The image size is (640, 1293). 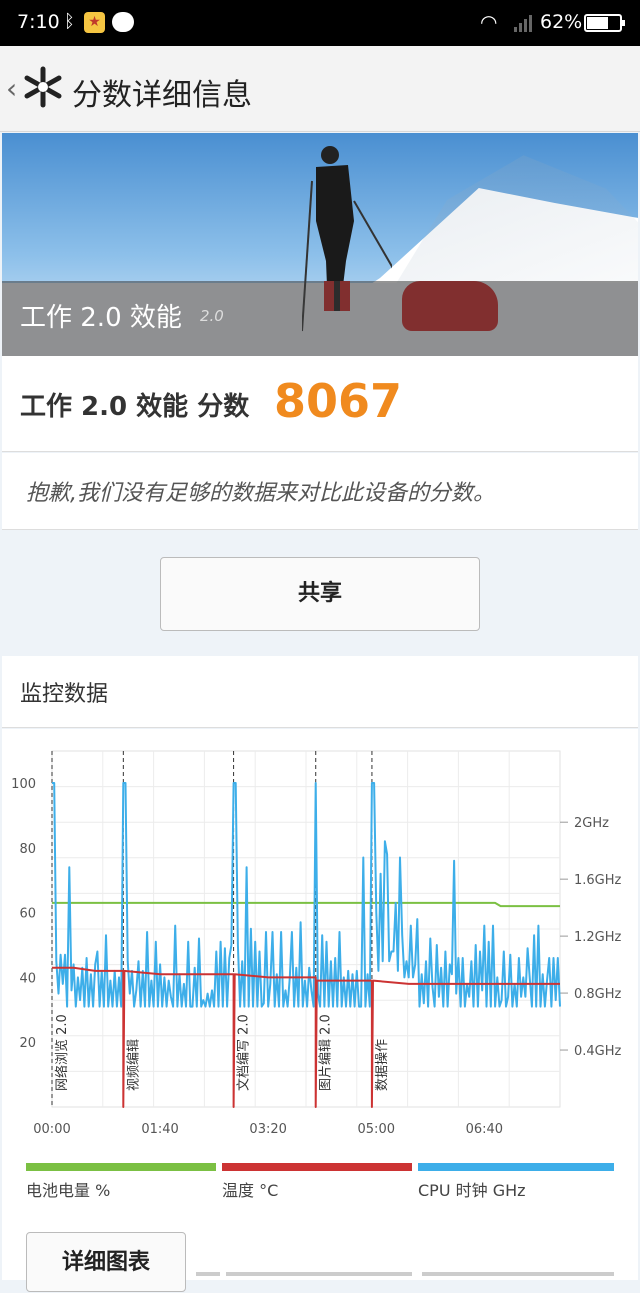 I want to click on monitoring-header: 监控数据, so click(x=320, y=692).